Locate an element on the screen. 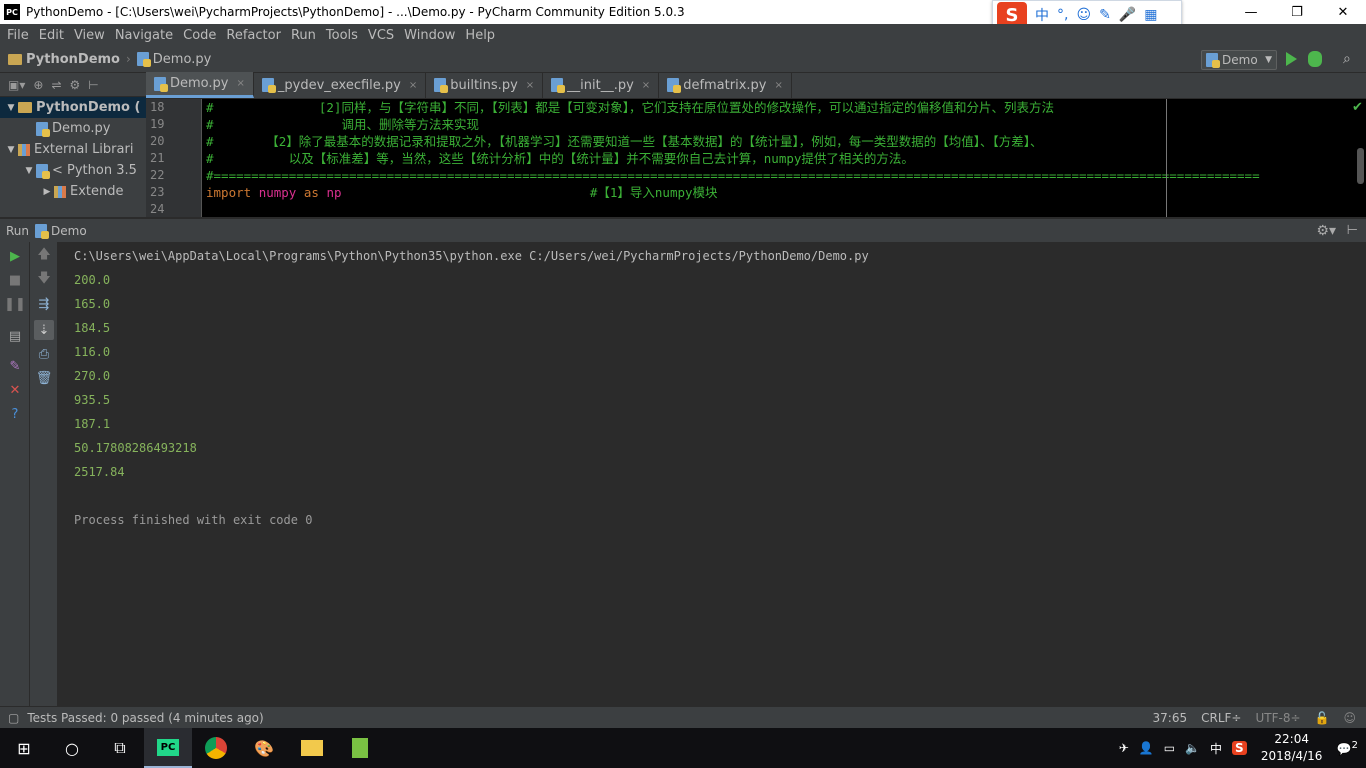  gear-icon: ⚙▾ is located at coordinates (1326, 231).